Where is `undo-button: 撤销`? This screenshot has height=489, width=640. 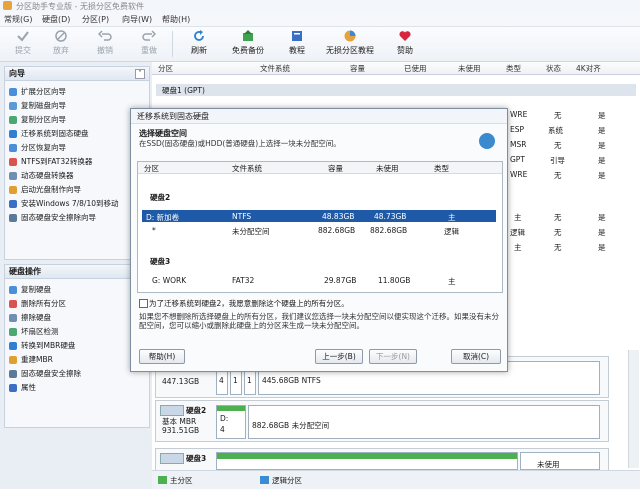
undo-button: 撤销 is located at coordinates (105, 44).